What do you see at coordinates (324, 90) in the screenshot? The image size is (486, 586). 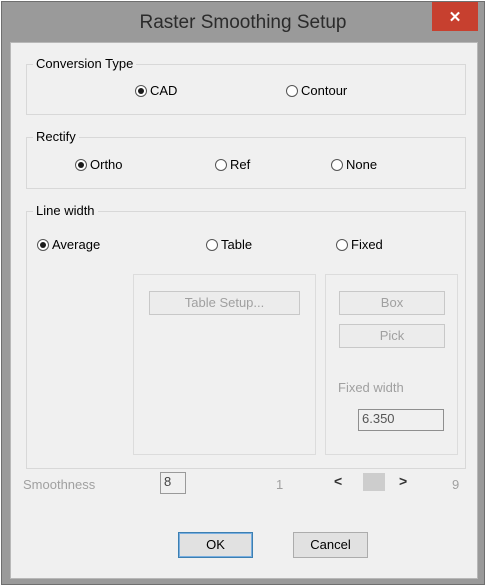 I see `radio-contour-label: Contour` at bounding box center [324, 90].